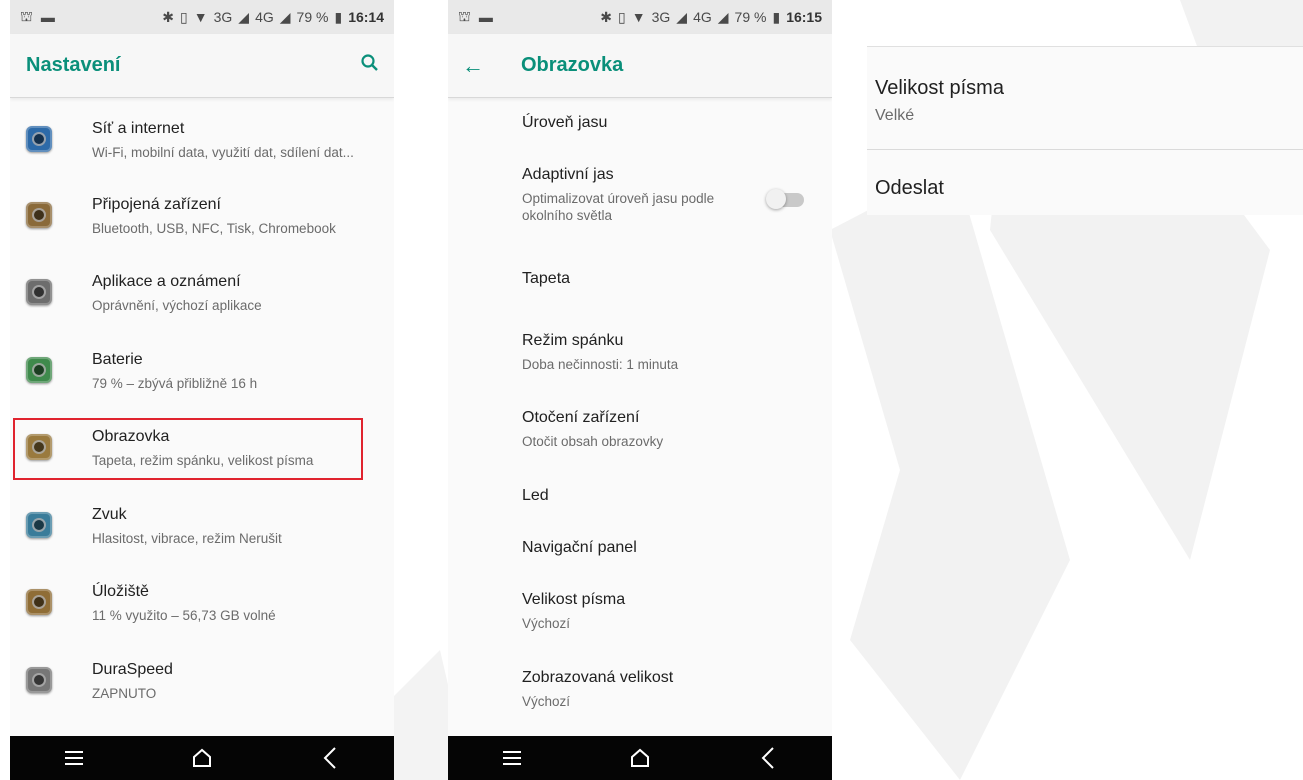  I want to click on item-title: Navigační panel, so click(579, 547).